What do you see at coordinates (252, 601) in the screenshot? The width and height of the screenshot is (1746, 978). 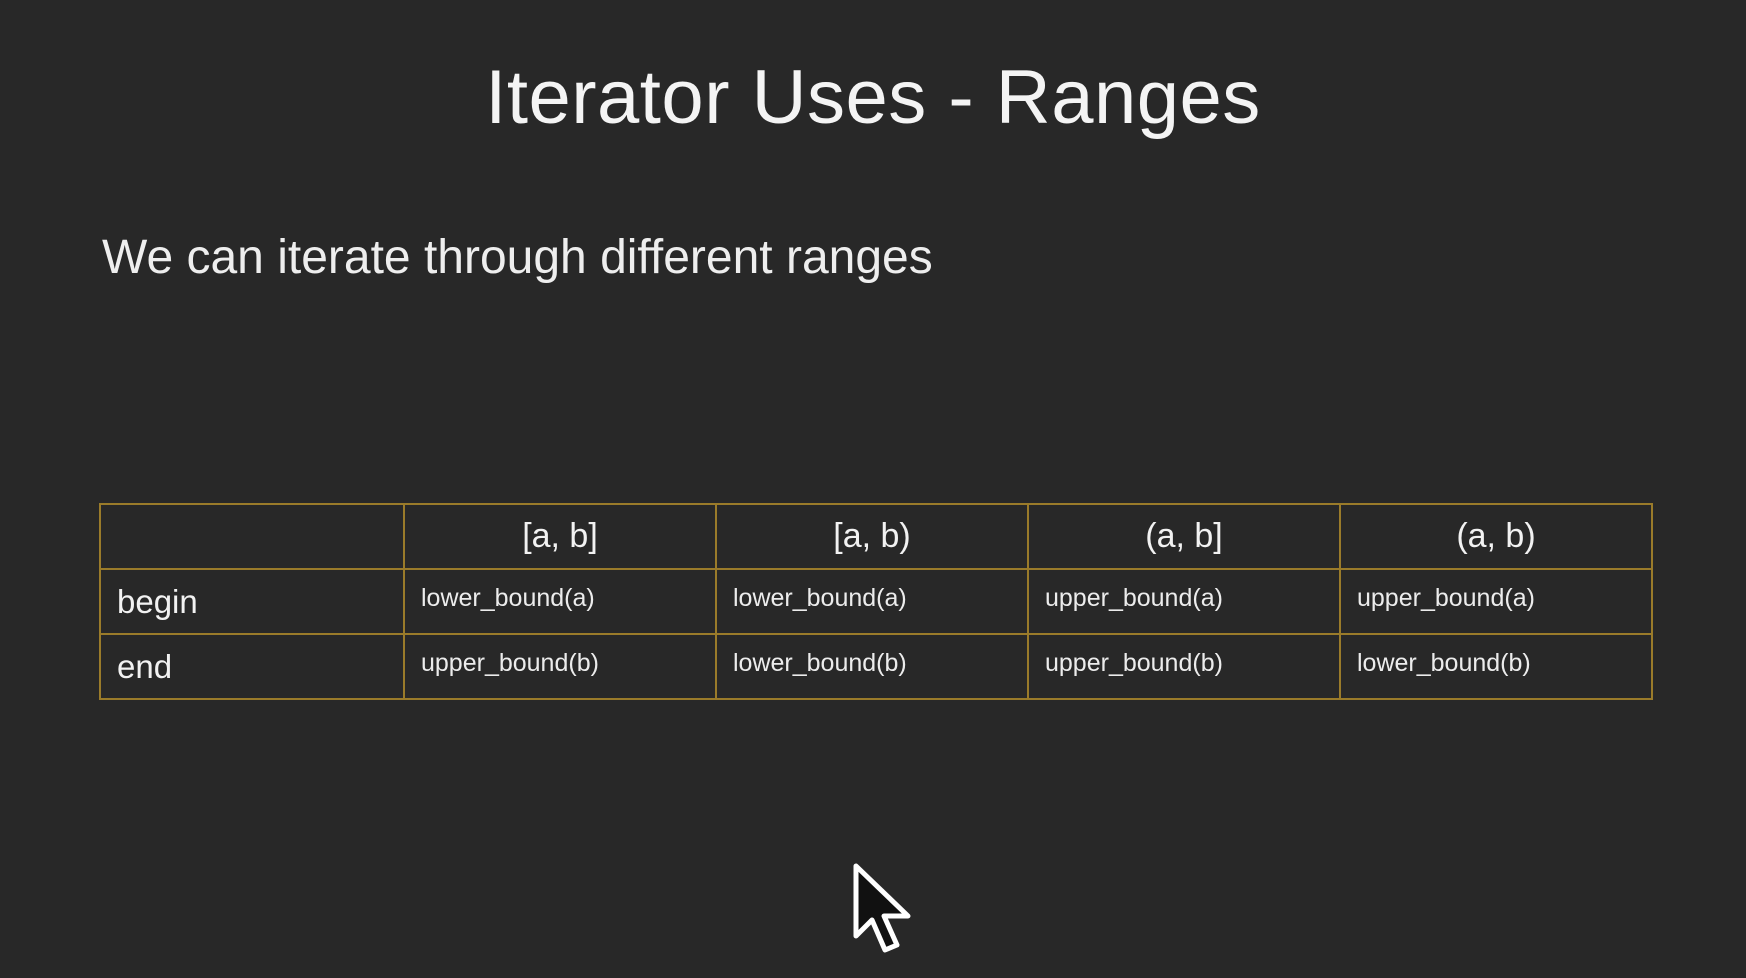 I see `row-label-begin: begin` at bounding box center [252, 601].